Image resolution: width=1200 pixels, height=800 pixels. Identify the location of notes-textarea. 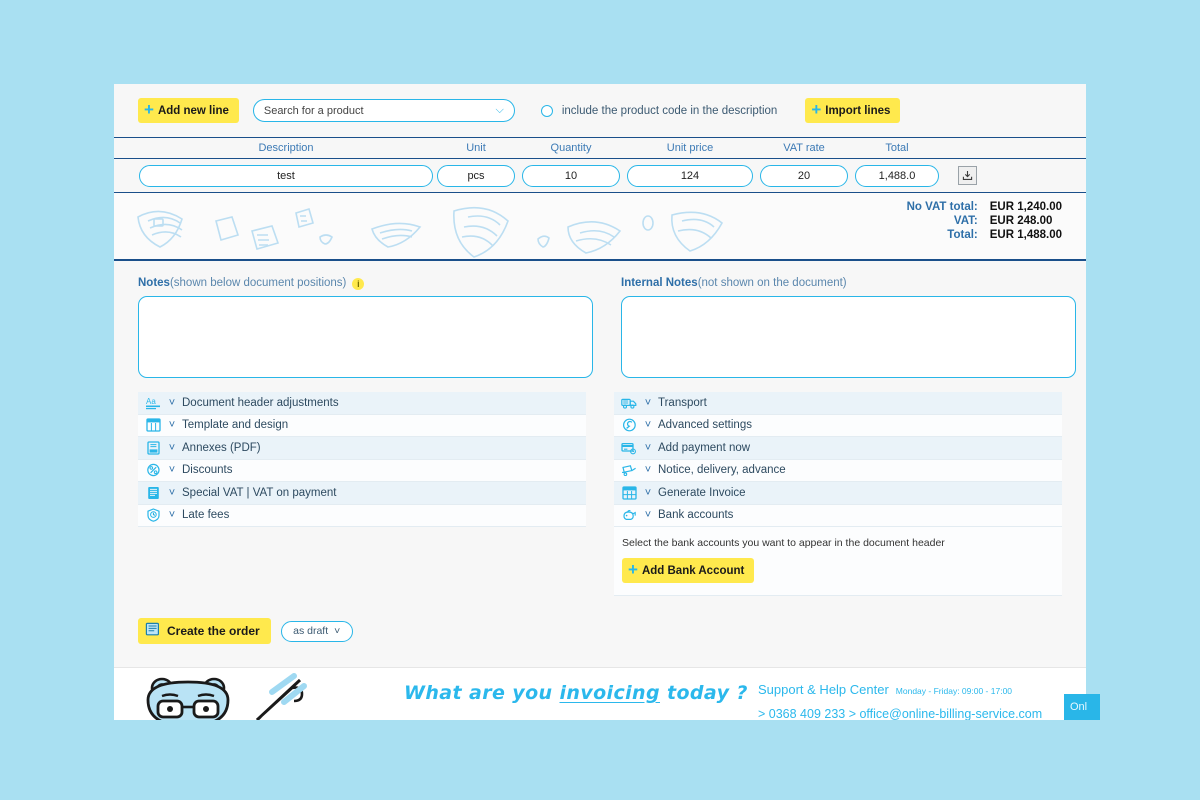
(365, 337).